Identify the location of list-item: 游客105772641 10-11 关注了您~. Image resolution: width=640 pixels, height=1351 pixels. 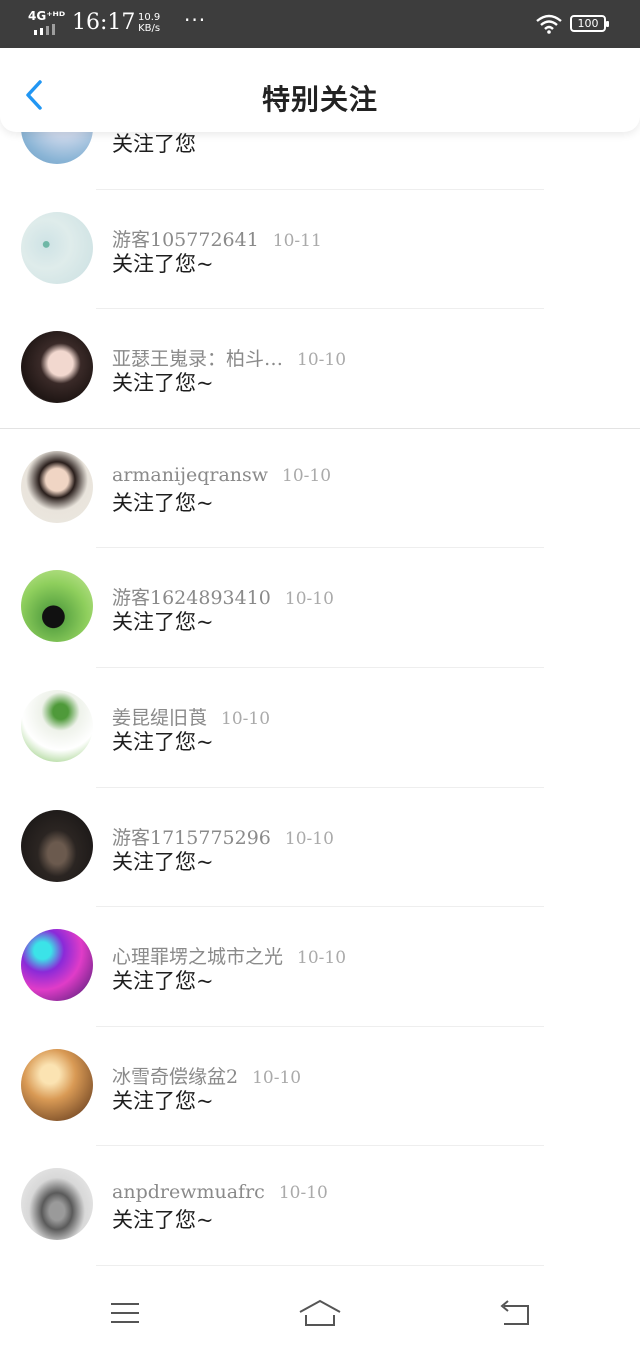
(320, 250).